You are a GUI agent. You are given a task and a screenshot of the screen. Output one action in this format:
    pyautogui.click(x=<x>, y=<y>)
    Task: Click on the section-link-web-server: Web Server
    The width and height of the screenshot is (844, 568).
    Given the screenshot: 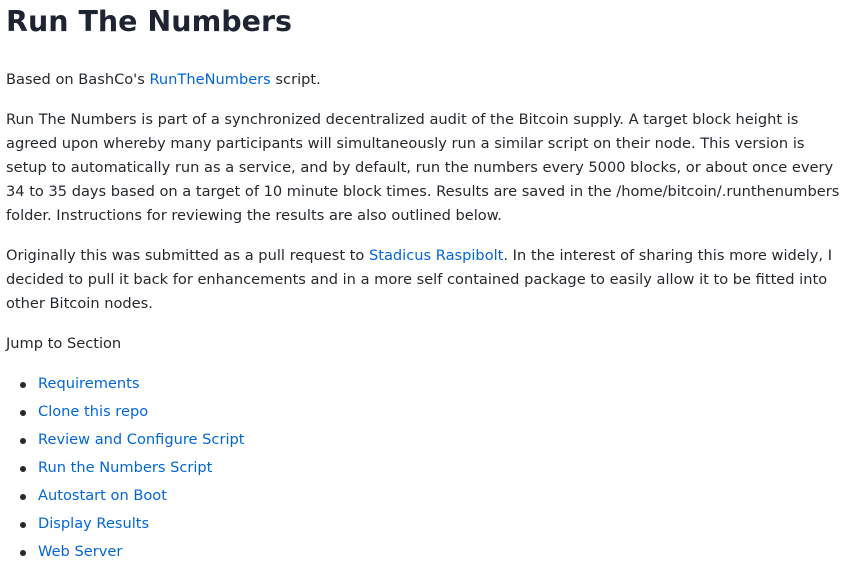 What is the action you would take?
    pyautogui.click(x=80, y=551)
    